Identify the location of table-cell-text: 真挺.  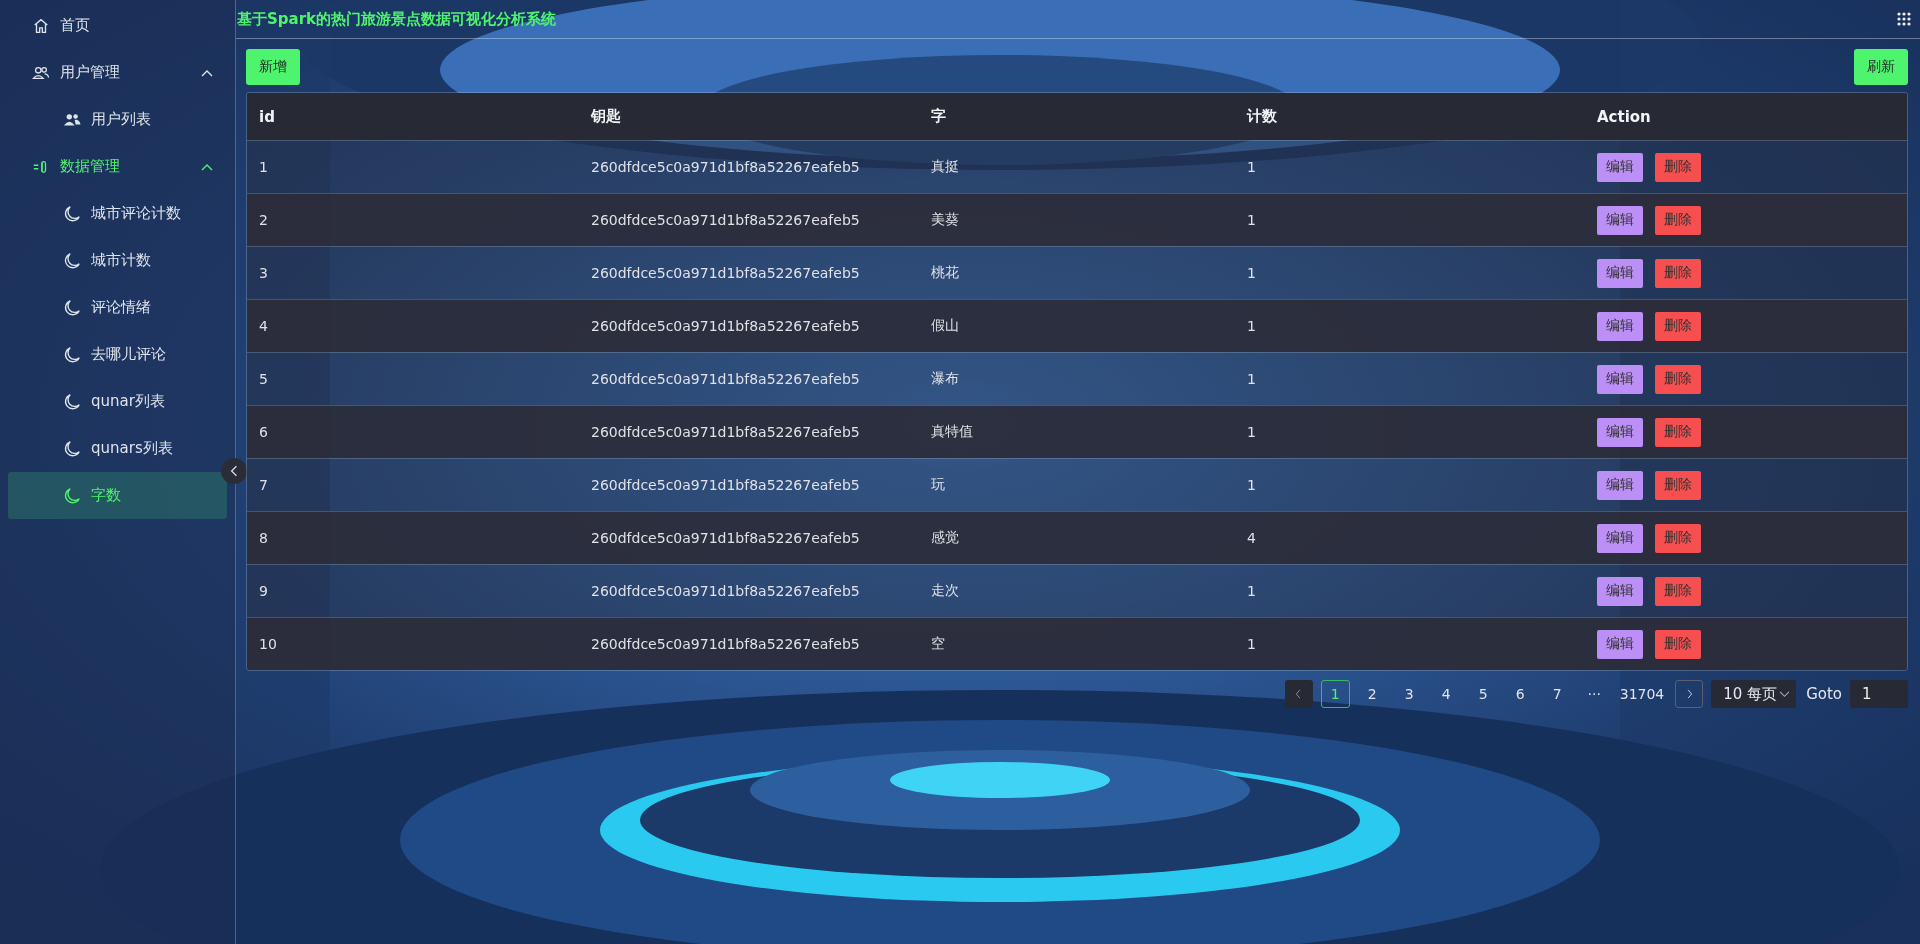
(945, 167).